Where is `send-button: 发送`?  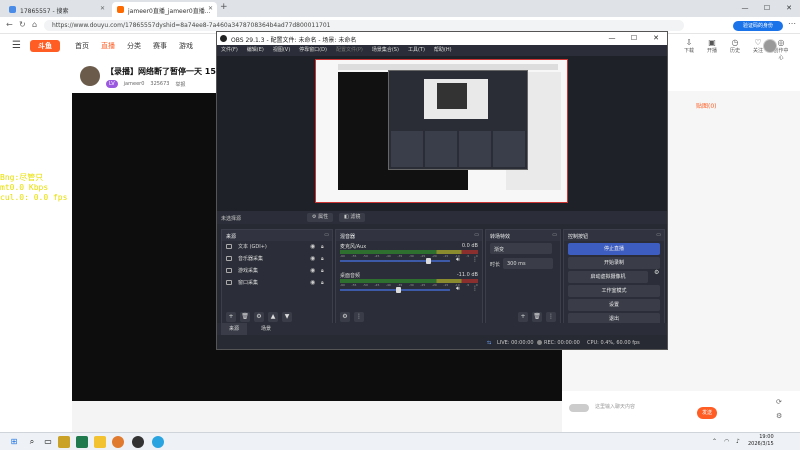 send-button: 发送 is located at coordinates (707, 413).